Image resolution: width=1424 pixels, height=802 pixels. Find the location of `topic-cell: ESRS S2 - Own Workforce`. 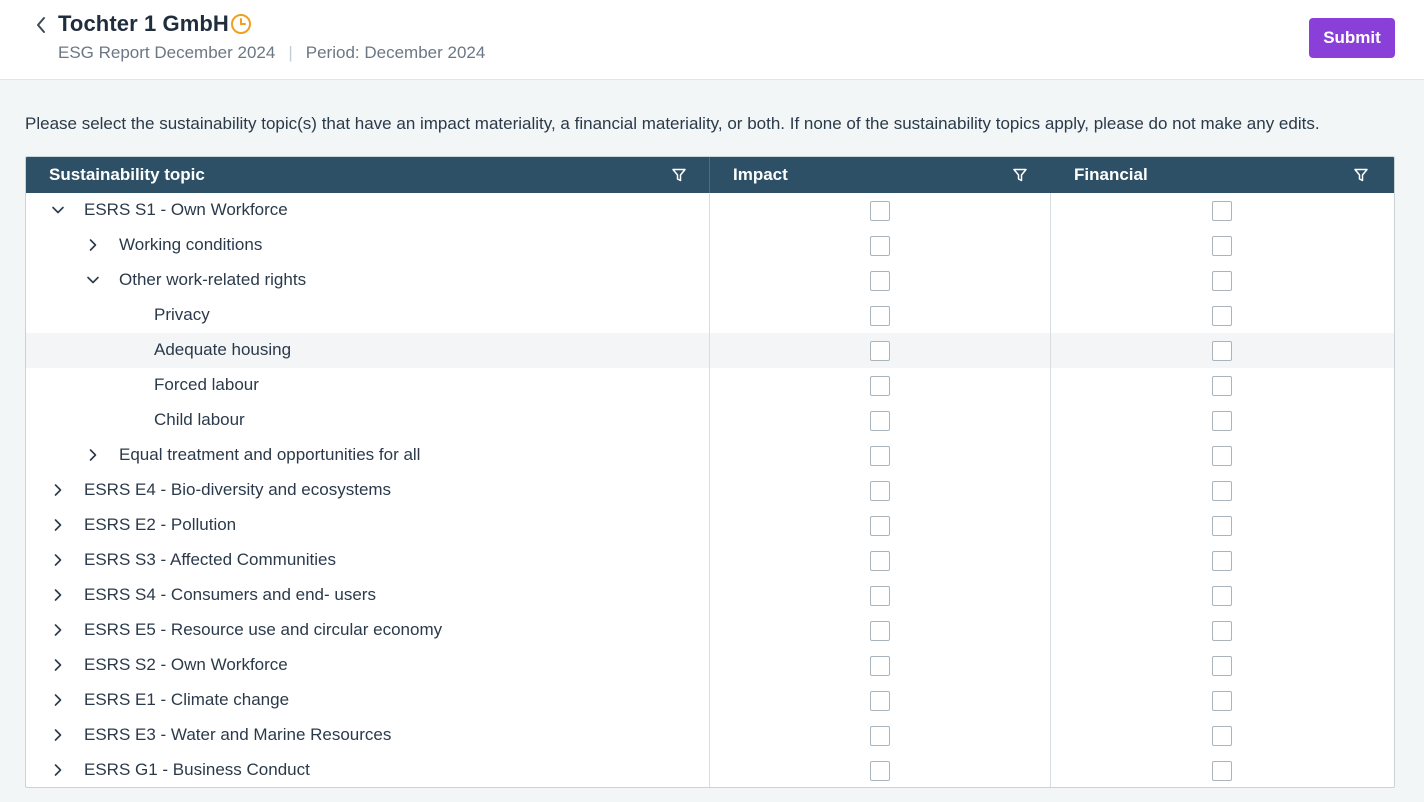

topic-cell: ESRS S2 - Own Workforce is located at coordinates (368, 665).